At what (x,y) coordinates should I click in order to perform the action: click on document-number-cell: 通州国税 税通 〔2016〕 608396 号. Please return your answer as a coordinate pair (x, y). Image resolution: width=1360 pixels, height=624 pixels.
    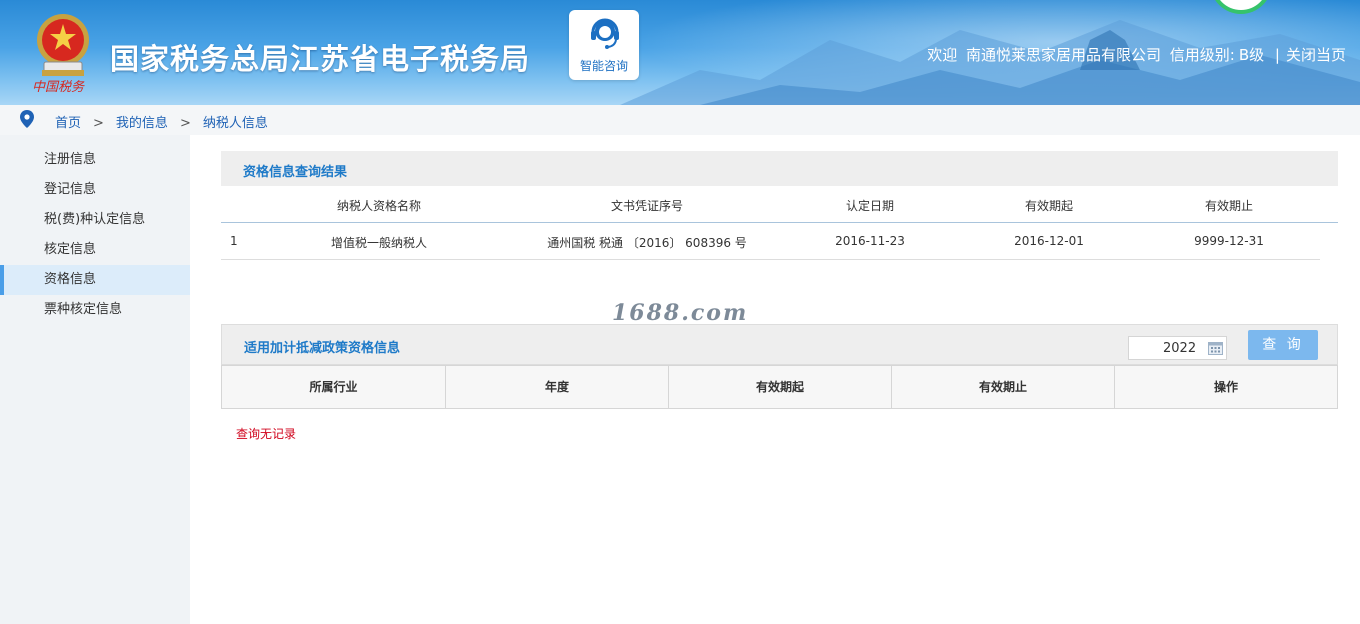
    Looking at the image, I should click on (647, 243).